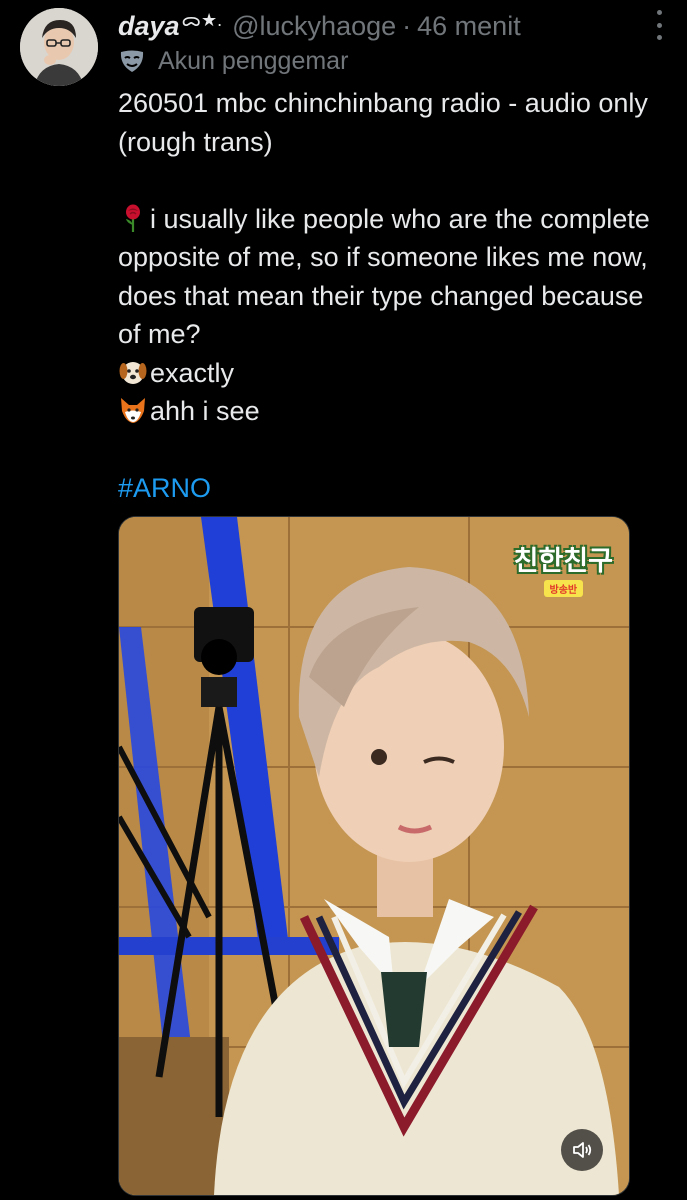 This screenshot has height=1200, width=687. I want to click on author-handle: @luckyhaoge, so click(314, 26).